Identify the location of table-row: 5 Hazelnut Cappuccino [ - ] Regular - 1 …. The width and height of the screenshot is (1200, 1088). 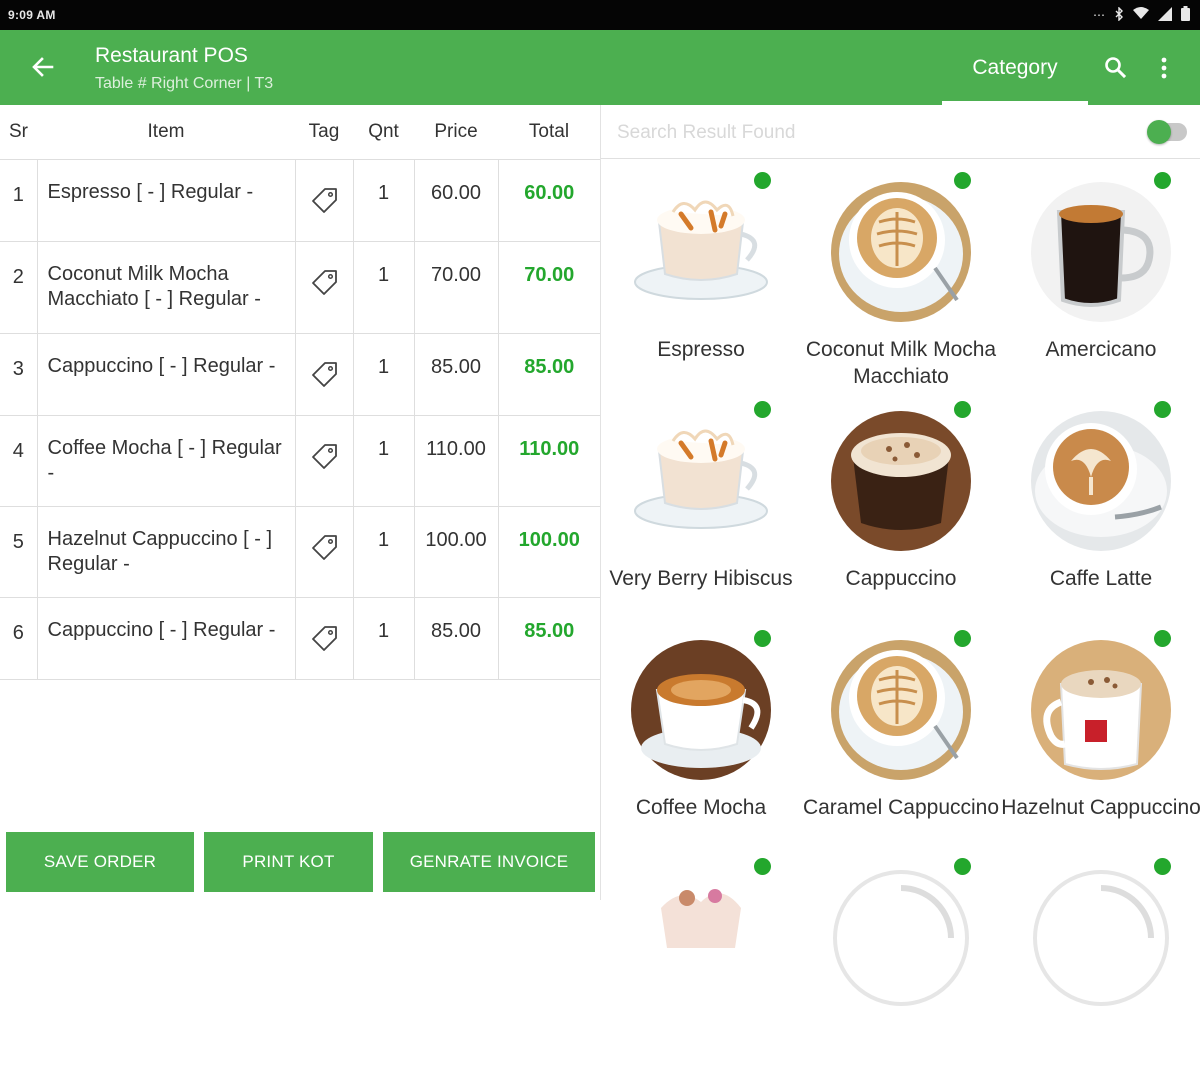
(300, 551).